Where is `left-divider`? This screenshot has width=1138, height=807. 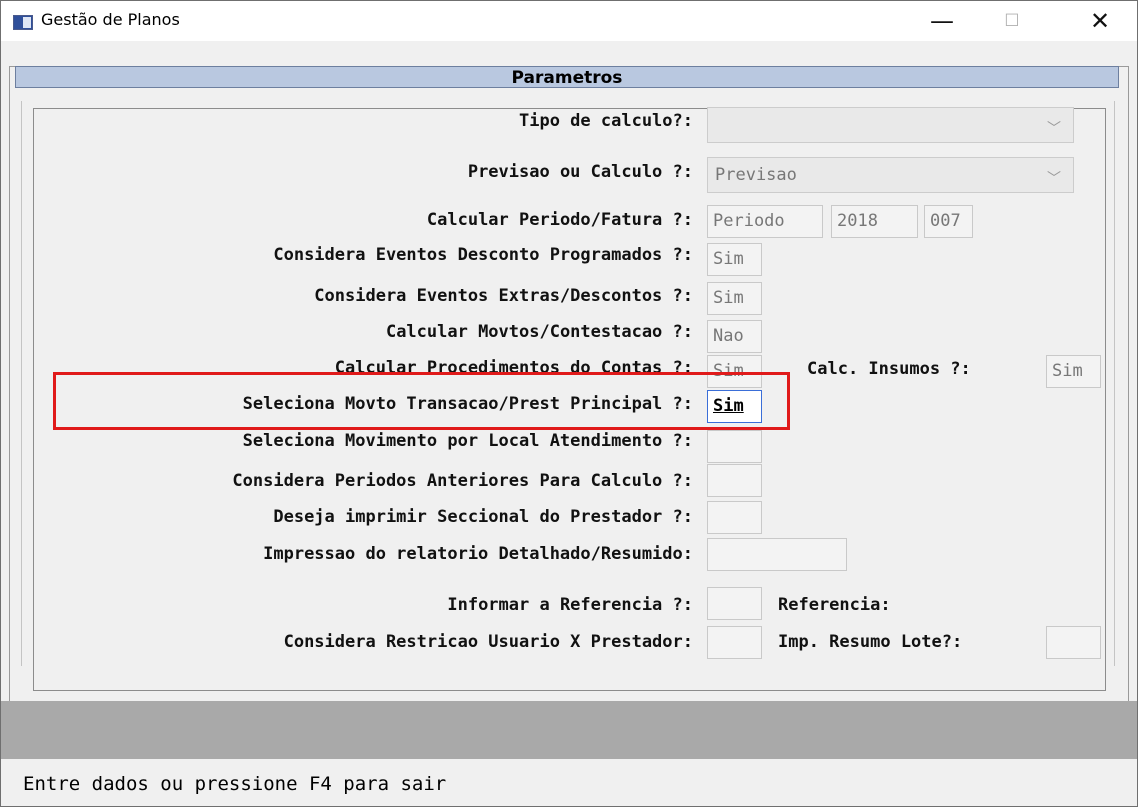
left-divider is located at coordinates (21, 383).